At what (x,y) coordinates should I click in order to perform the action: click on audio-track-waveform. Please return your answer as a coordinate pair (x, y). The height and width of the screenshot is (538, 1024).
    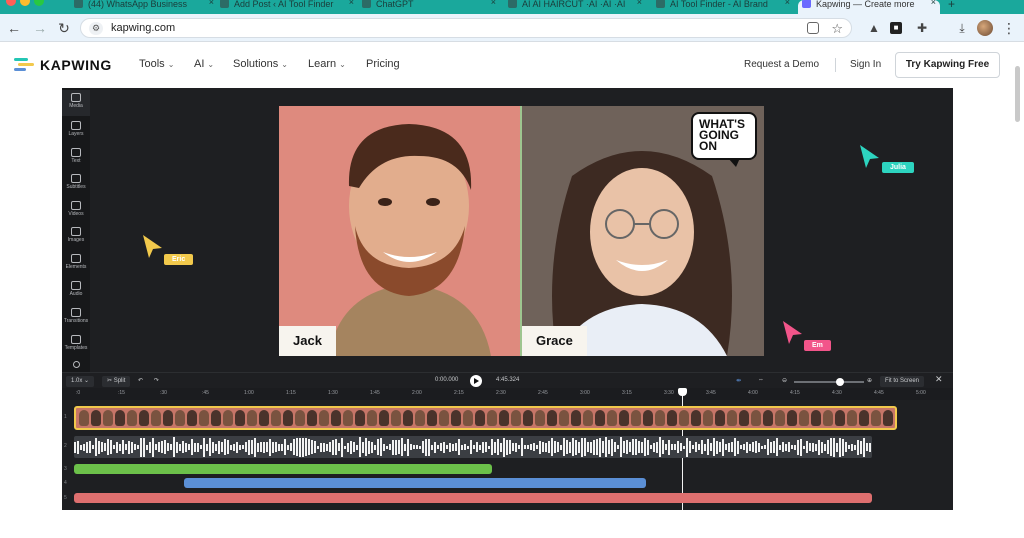
    Looking at the image, I should click on (473, 447).